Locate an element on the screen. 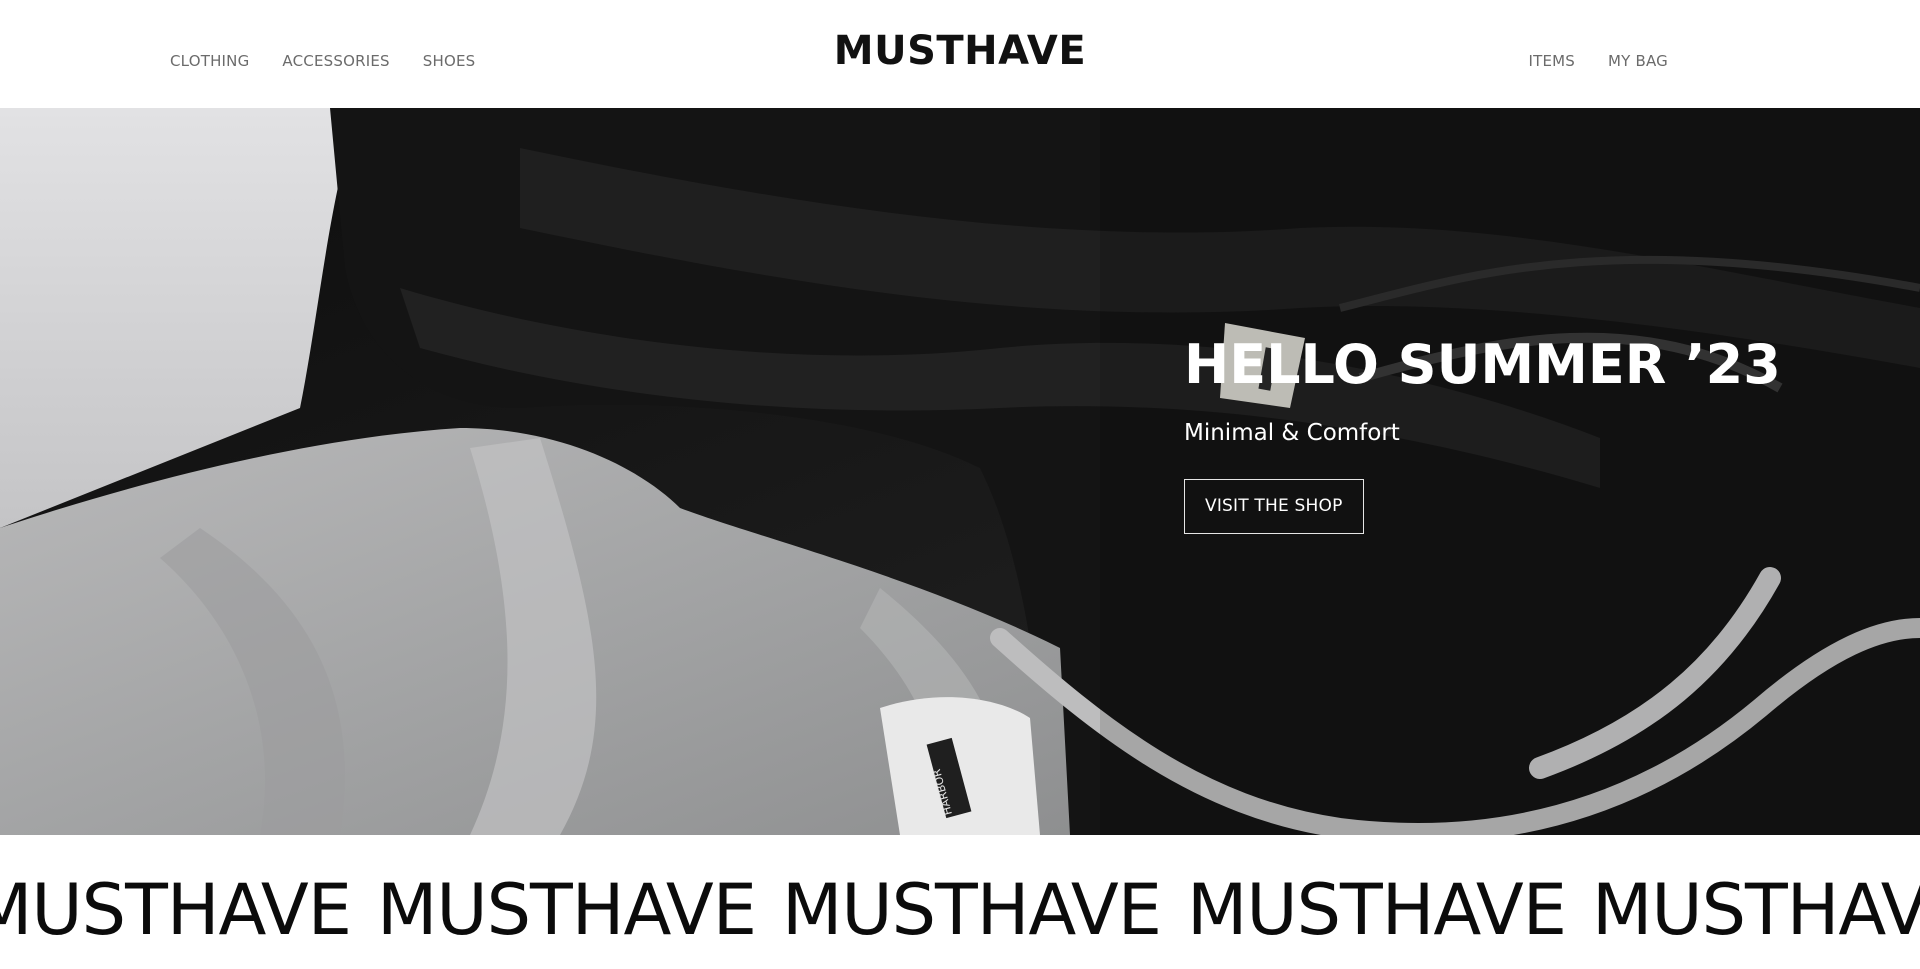 Image resolution: width=1920 pixels, height=969 pixels. hero-title: HELLO SUMMER ’23 is located at coordinates (1482, 364).